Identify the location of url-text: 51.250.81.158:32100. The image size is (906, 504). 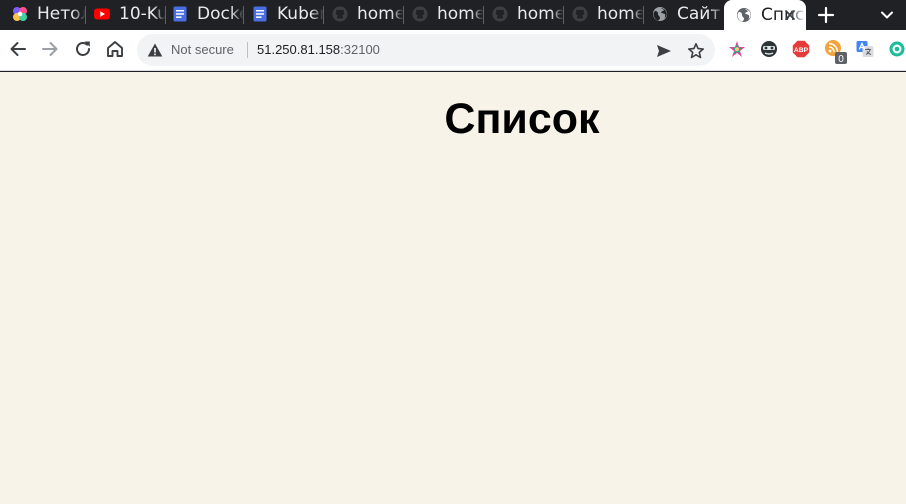
(318, 49).